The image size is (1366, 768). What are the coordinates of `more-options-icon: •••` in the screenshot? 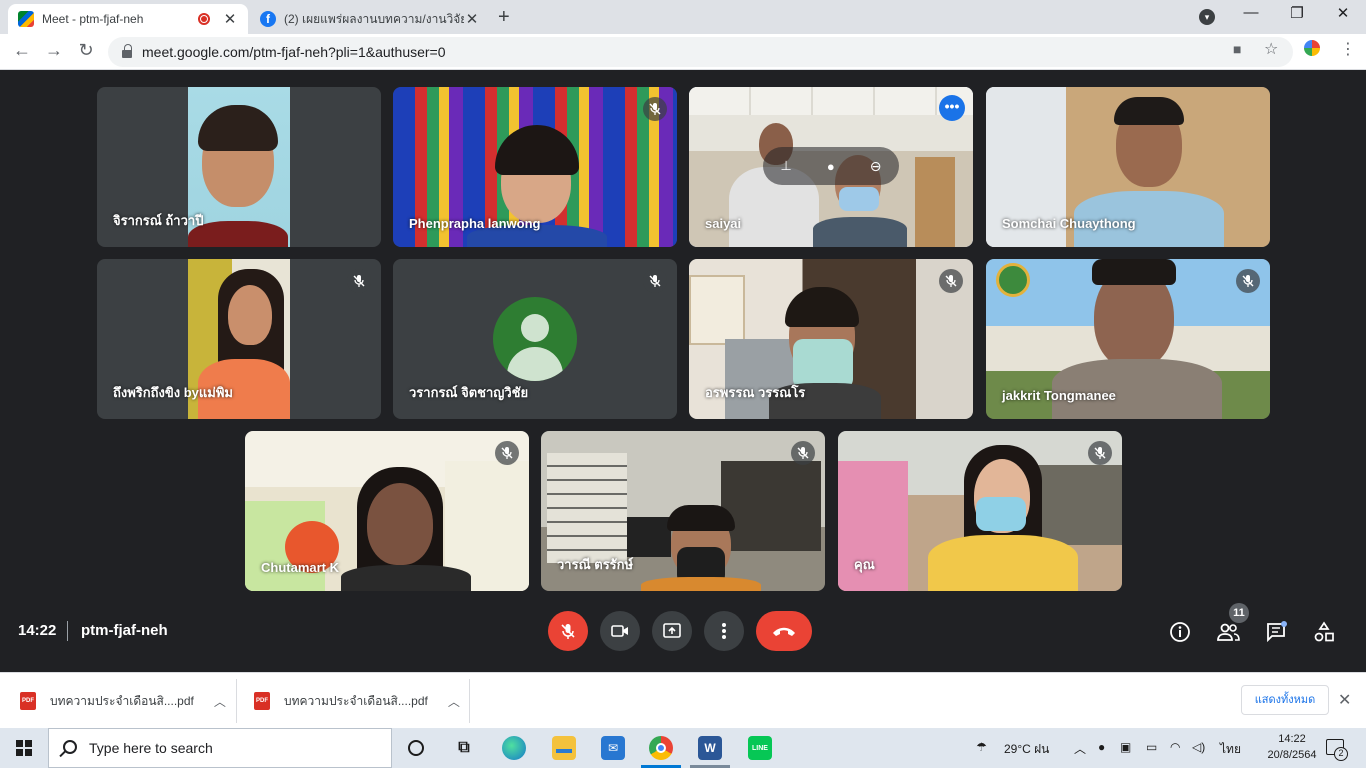 It's located at (952, 108).